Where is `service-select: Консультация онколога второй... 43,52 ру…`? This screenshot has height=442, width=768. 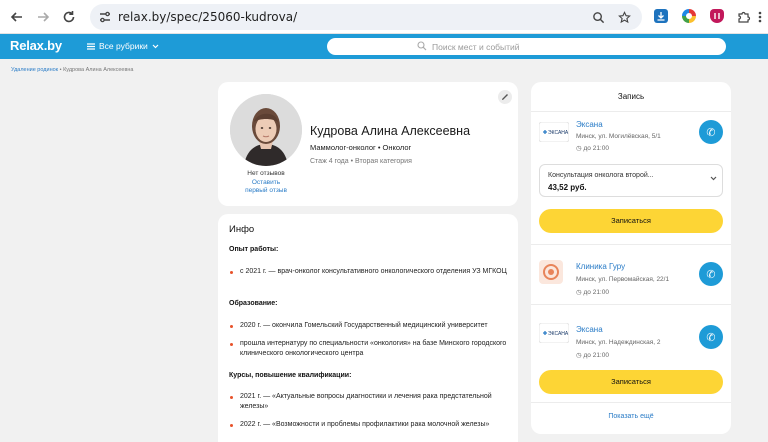
service-select: Консультация онколога второй... 43,52 ру… is located at coordinates (631, 180).